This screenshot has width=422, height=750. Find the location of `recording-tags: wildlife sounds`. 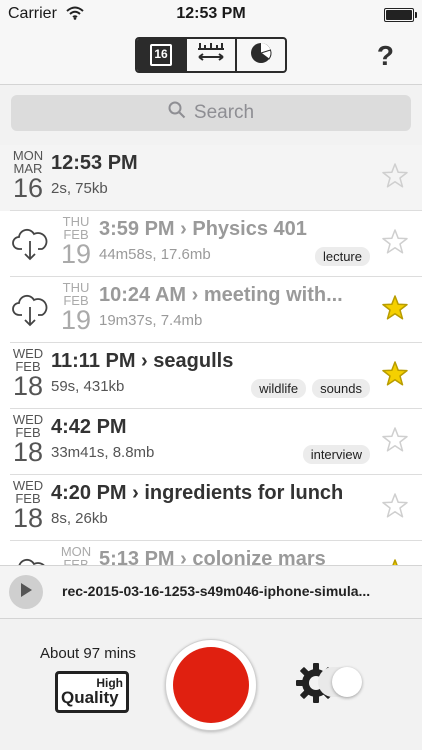

recording-tags: wildlife sounds is located at coordinates (310, 388).